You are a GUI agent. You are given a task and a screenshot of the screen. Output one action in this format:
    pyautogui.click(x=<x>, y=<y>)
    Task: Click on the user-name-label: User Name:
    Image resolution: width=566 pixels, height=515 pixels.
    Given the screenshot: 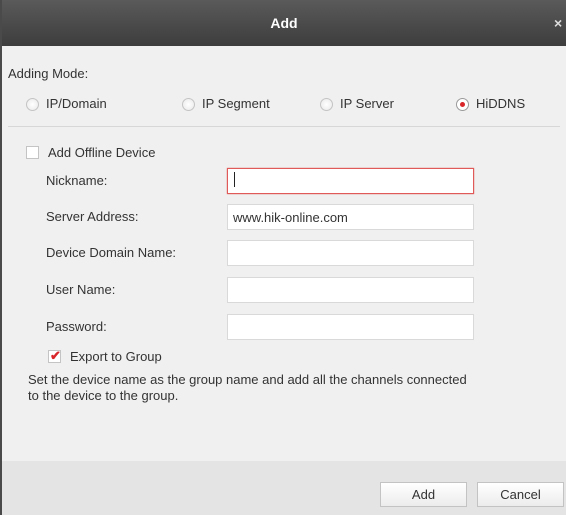 What is the action you would take?
    pyautogui.click(x=81, y=289)
    